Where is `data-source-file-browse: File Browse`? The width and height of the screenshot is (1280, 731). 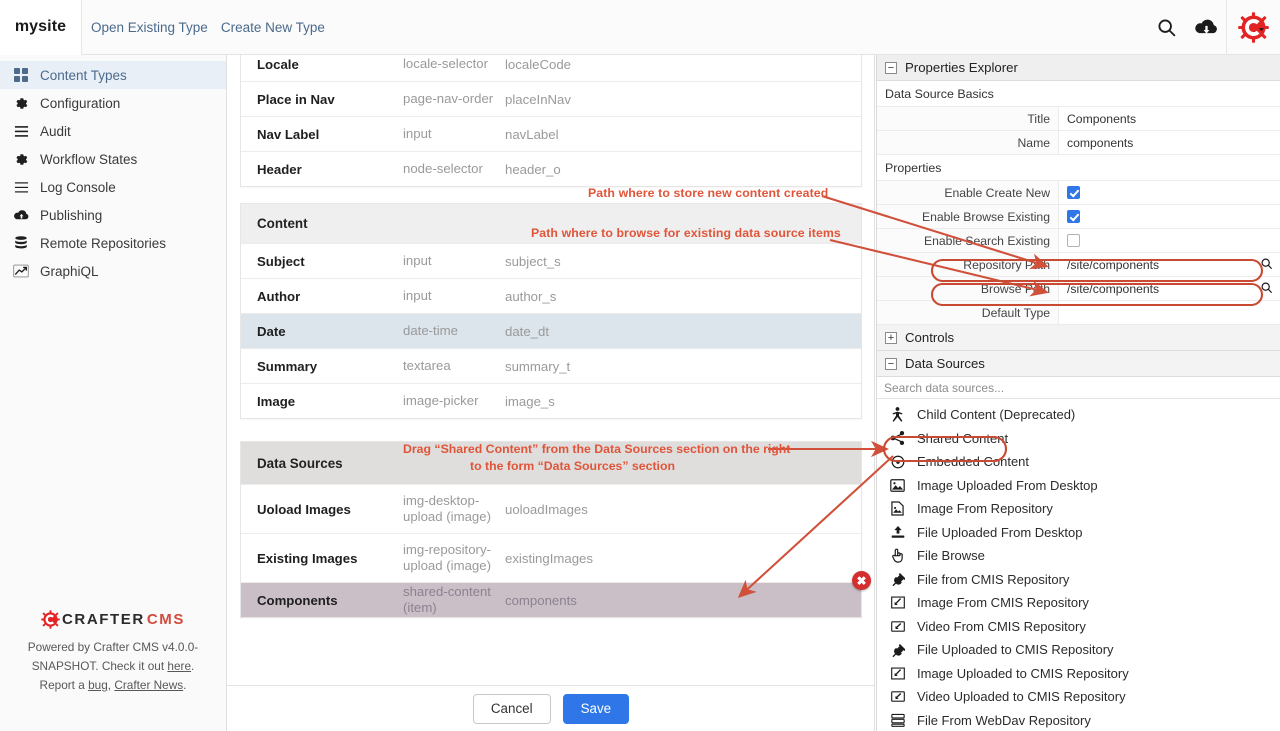 data-source-file-browse: File Browse is located at coordinates (1078, 556).